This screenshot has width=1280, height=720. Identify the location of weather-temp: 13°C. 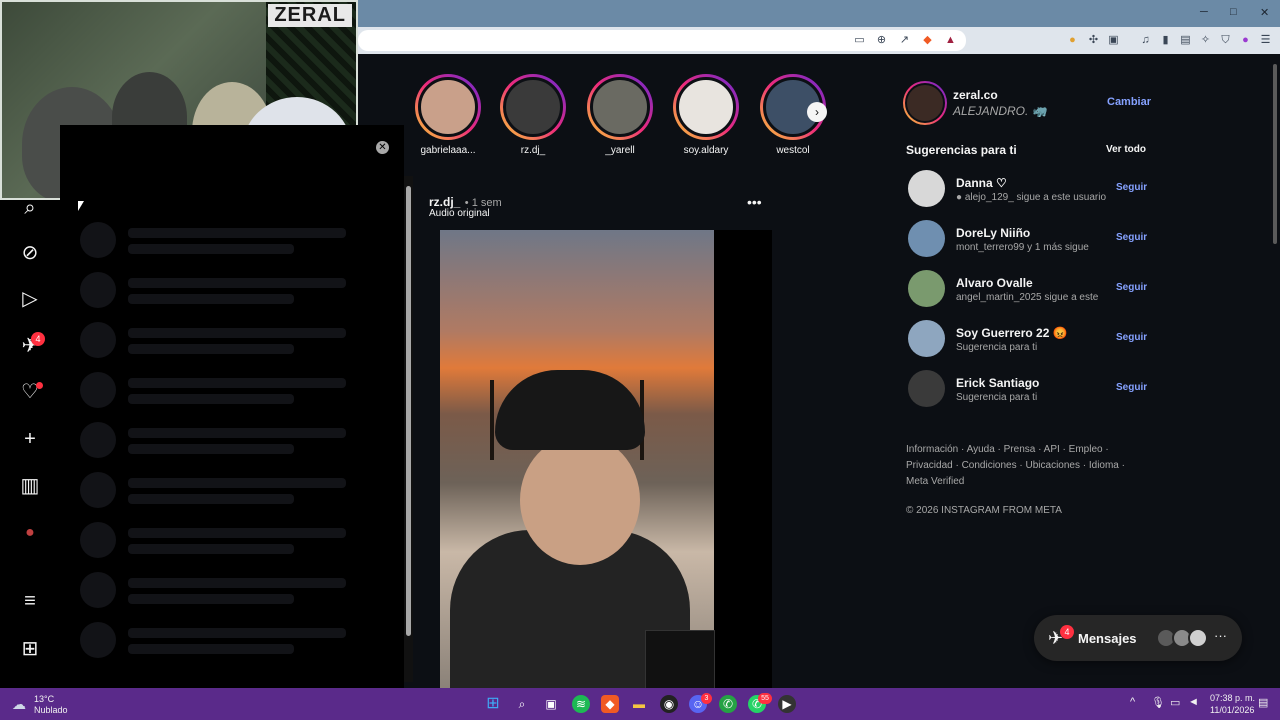
(44, 699).